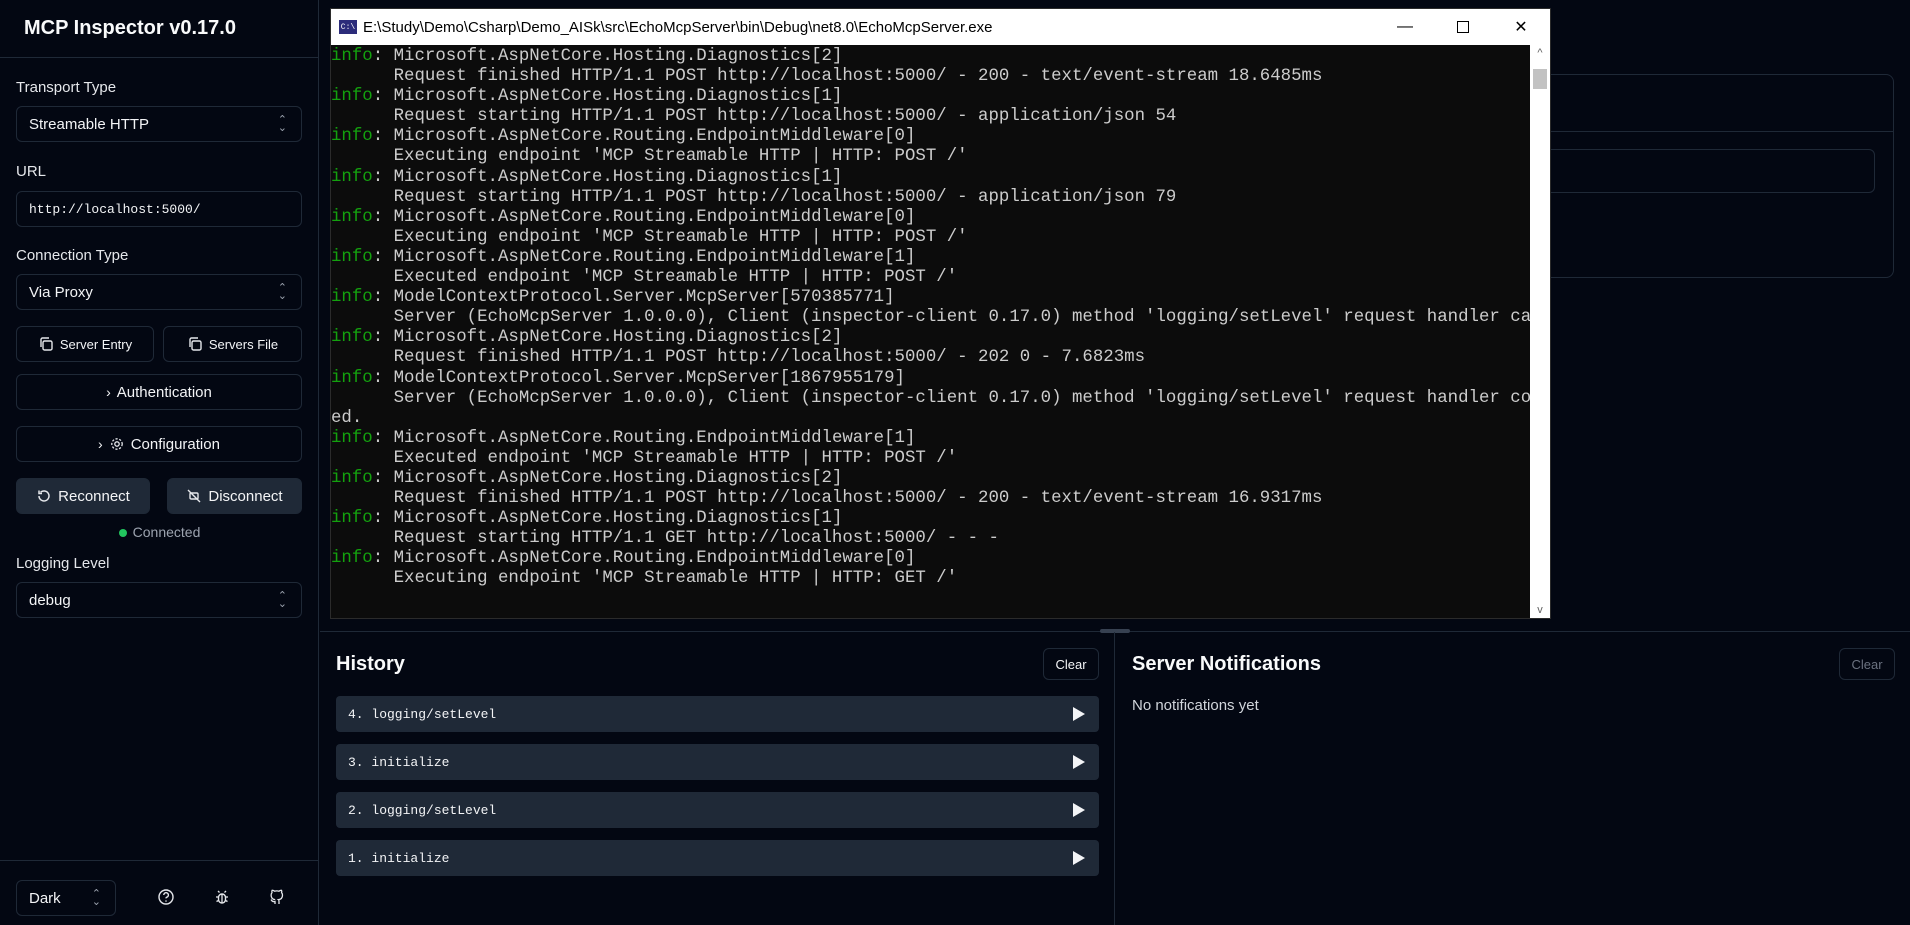 The width and height of the screenshot is (1910, 925). I want to click on transport-type-label: Transport Type, so click(66, 87).